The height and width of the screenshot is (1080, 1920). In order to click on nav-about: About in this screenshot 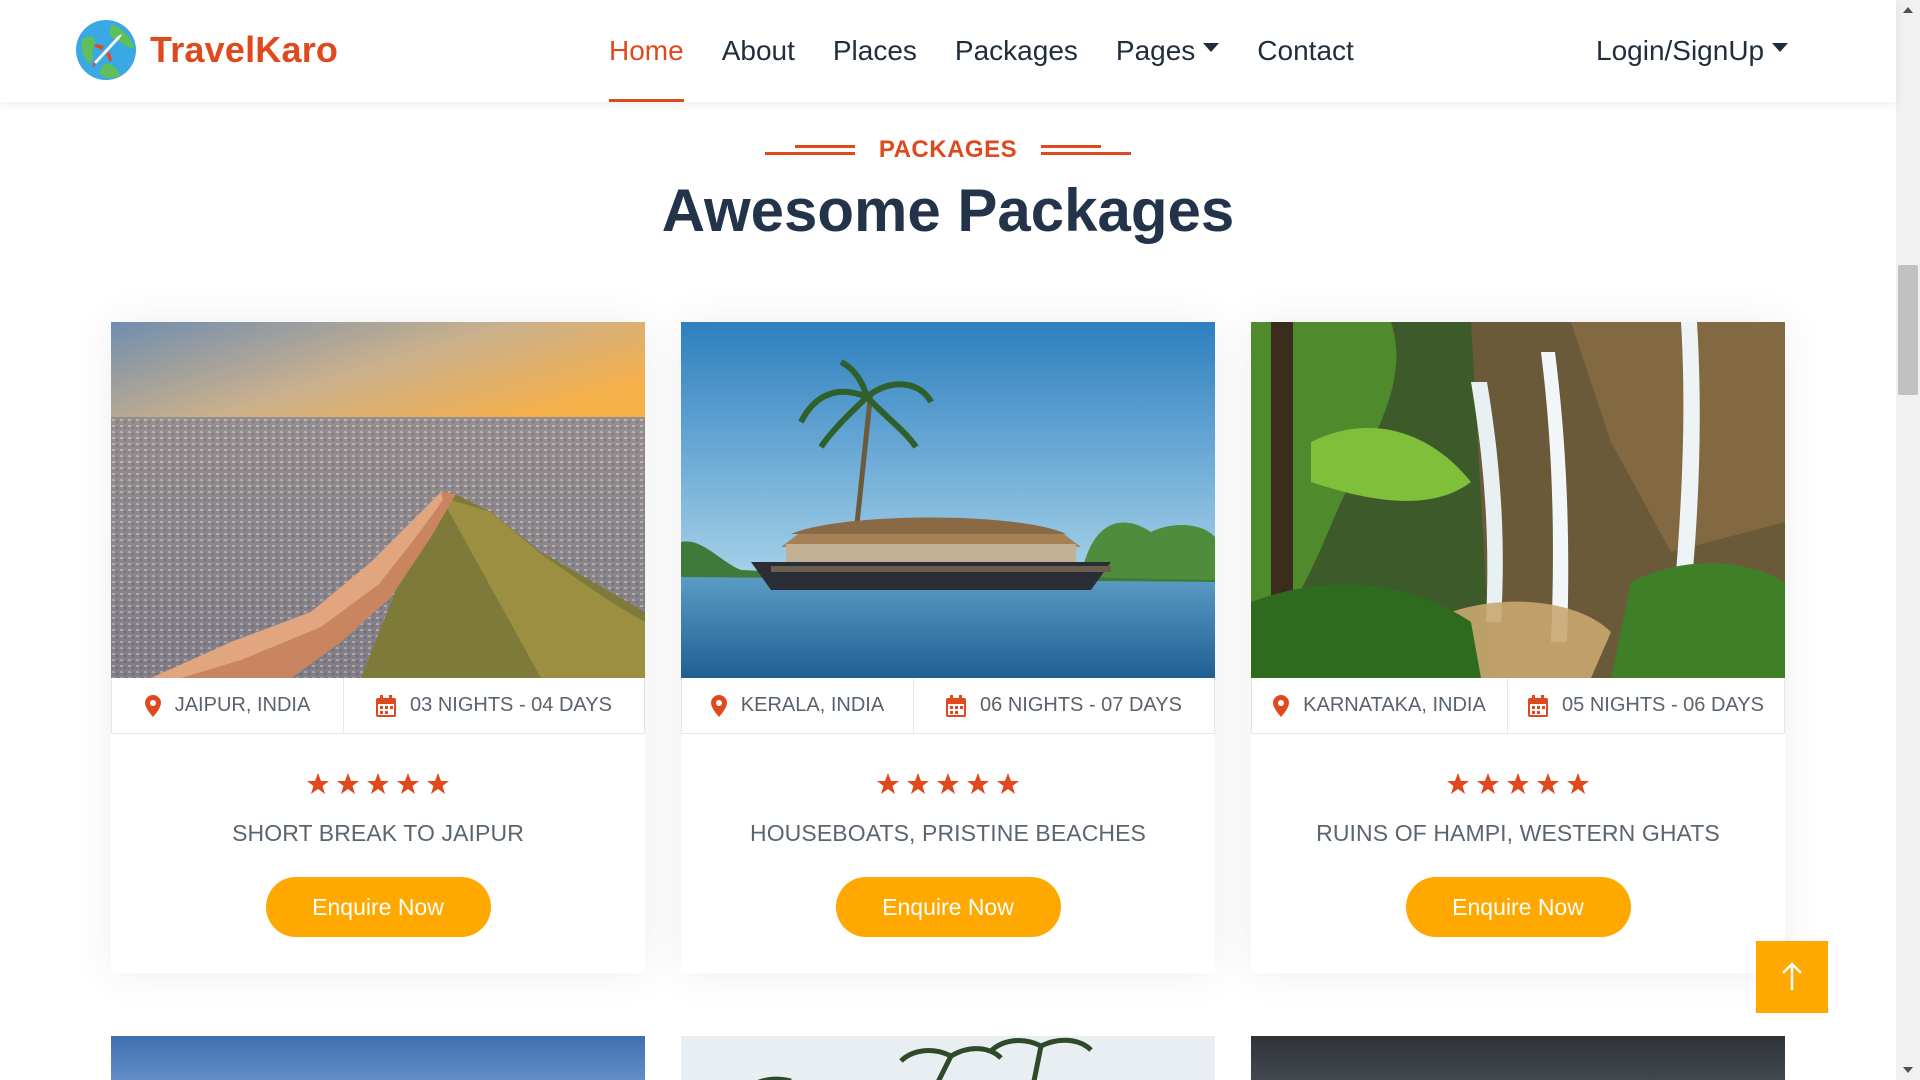, I will do `click(758, 51)`.